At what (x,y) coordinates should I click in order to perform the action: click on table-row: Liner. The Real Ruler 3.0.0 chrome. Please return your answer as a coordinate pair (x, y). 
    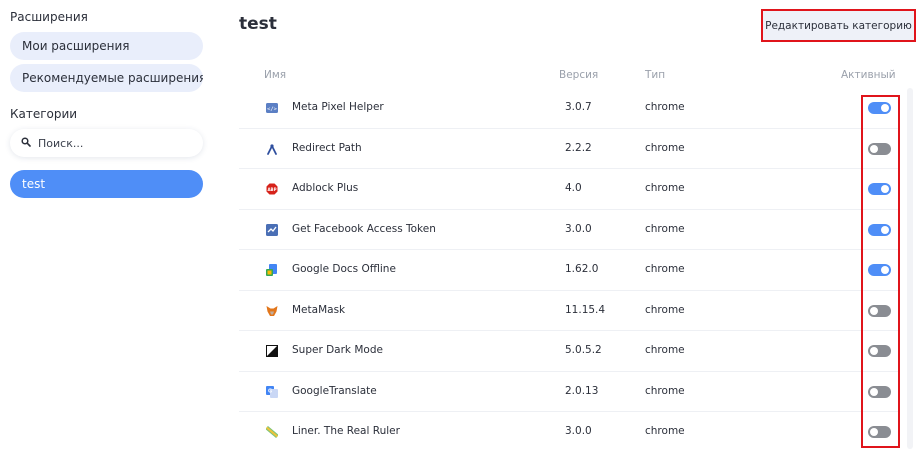
    Looking at the image, I should click on (569, 430).